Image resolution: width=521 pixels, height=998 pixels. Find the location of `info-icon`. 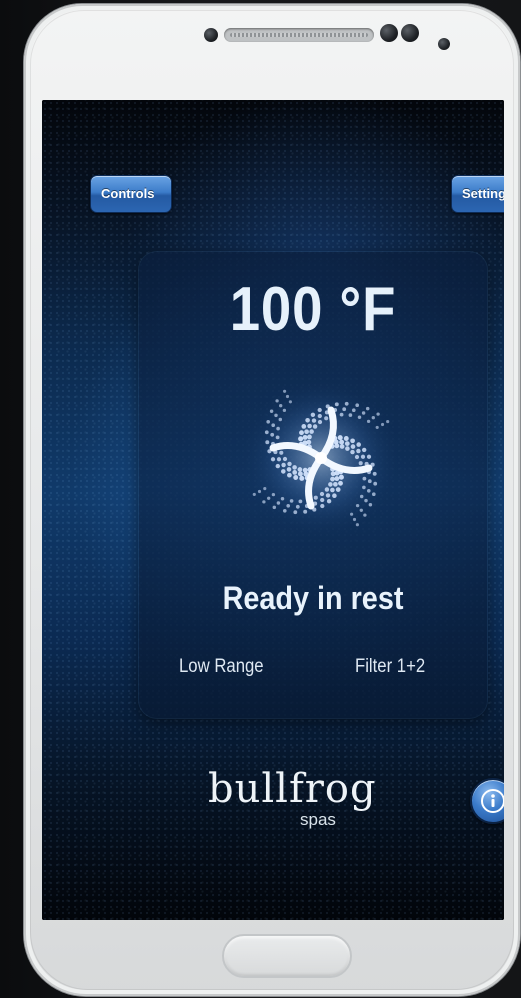

info-icon is located at coordinates (492, 801).